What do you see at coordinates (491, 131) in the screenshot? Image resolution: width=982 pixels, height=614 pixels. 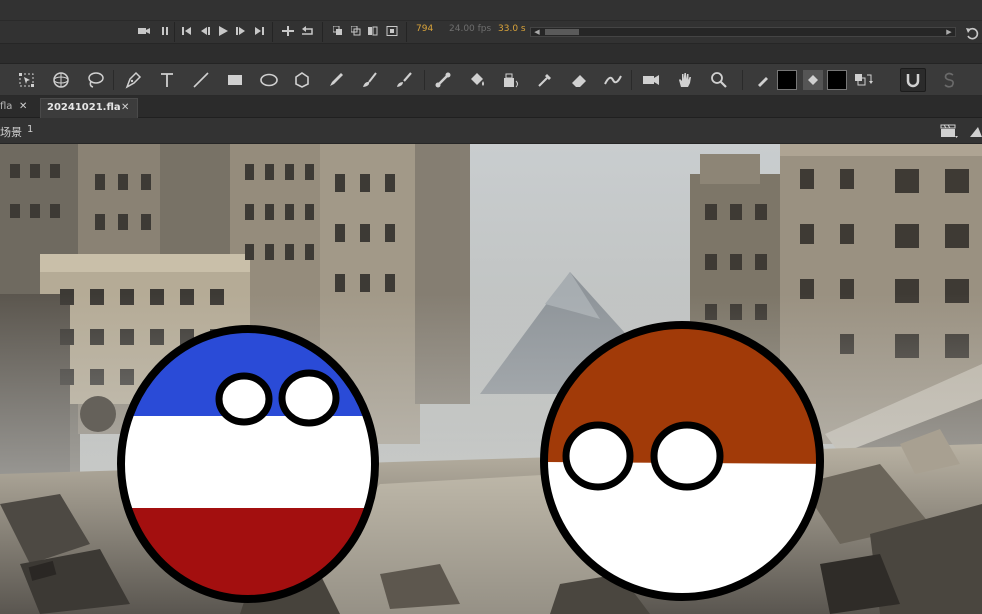 I see `edit-bar: 场景 1` at bounding box center [491, 131].